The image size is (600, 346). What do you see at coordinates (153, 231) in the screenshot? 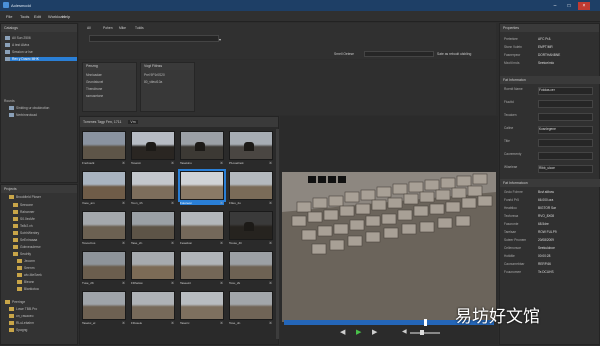
I see `clip-thumbnail: Tase_2n ⌘` at bounding box center [153, 231].